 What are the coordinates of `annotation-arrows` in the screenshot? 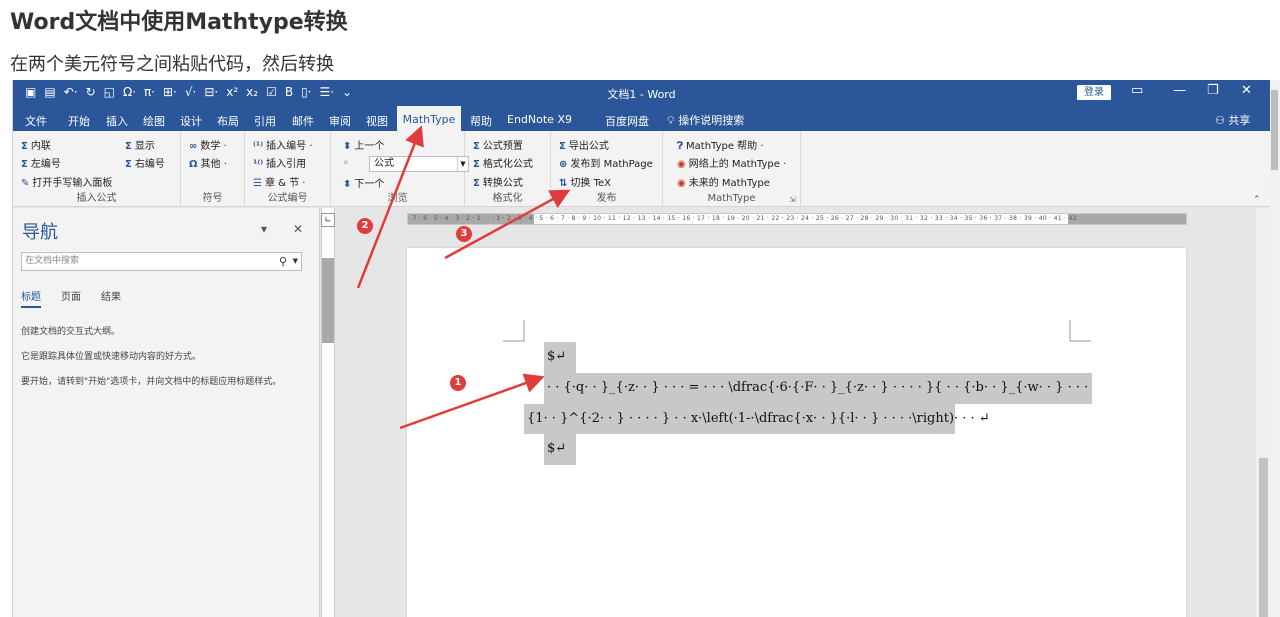 It's located at (463, 277).